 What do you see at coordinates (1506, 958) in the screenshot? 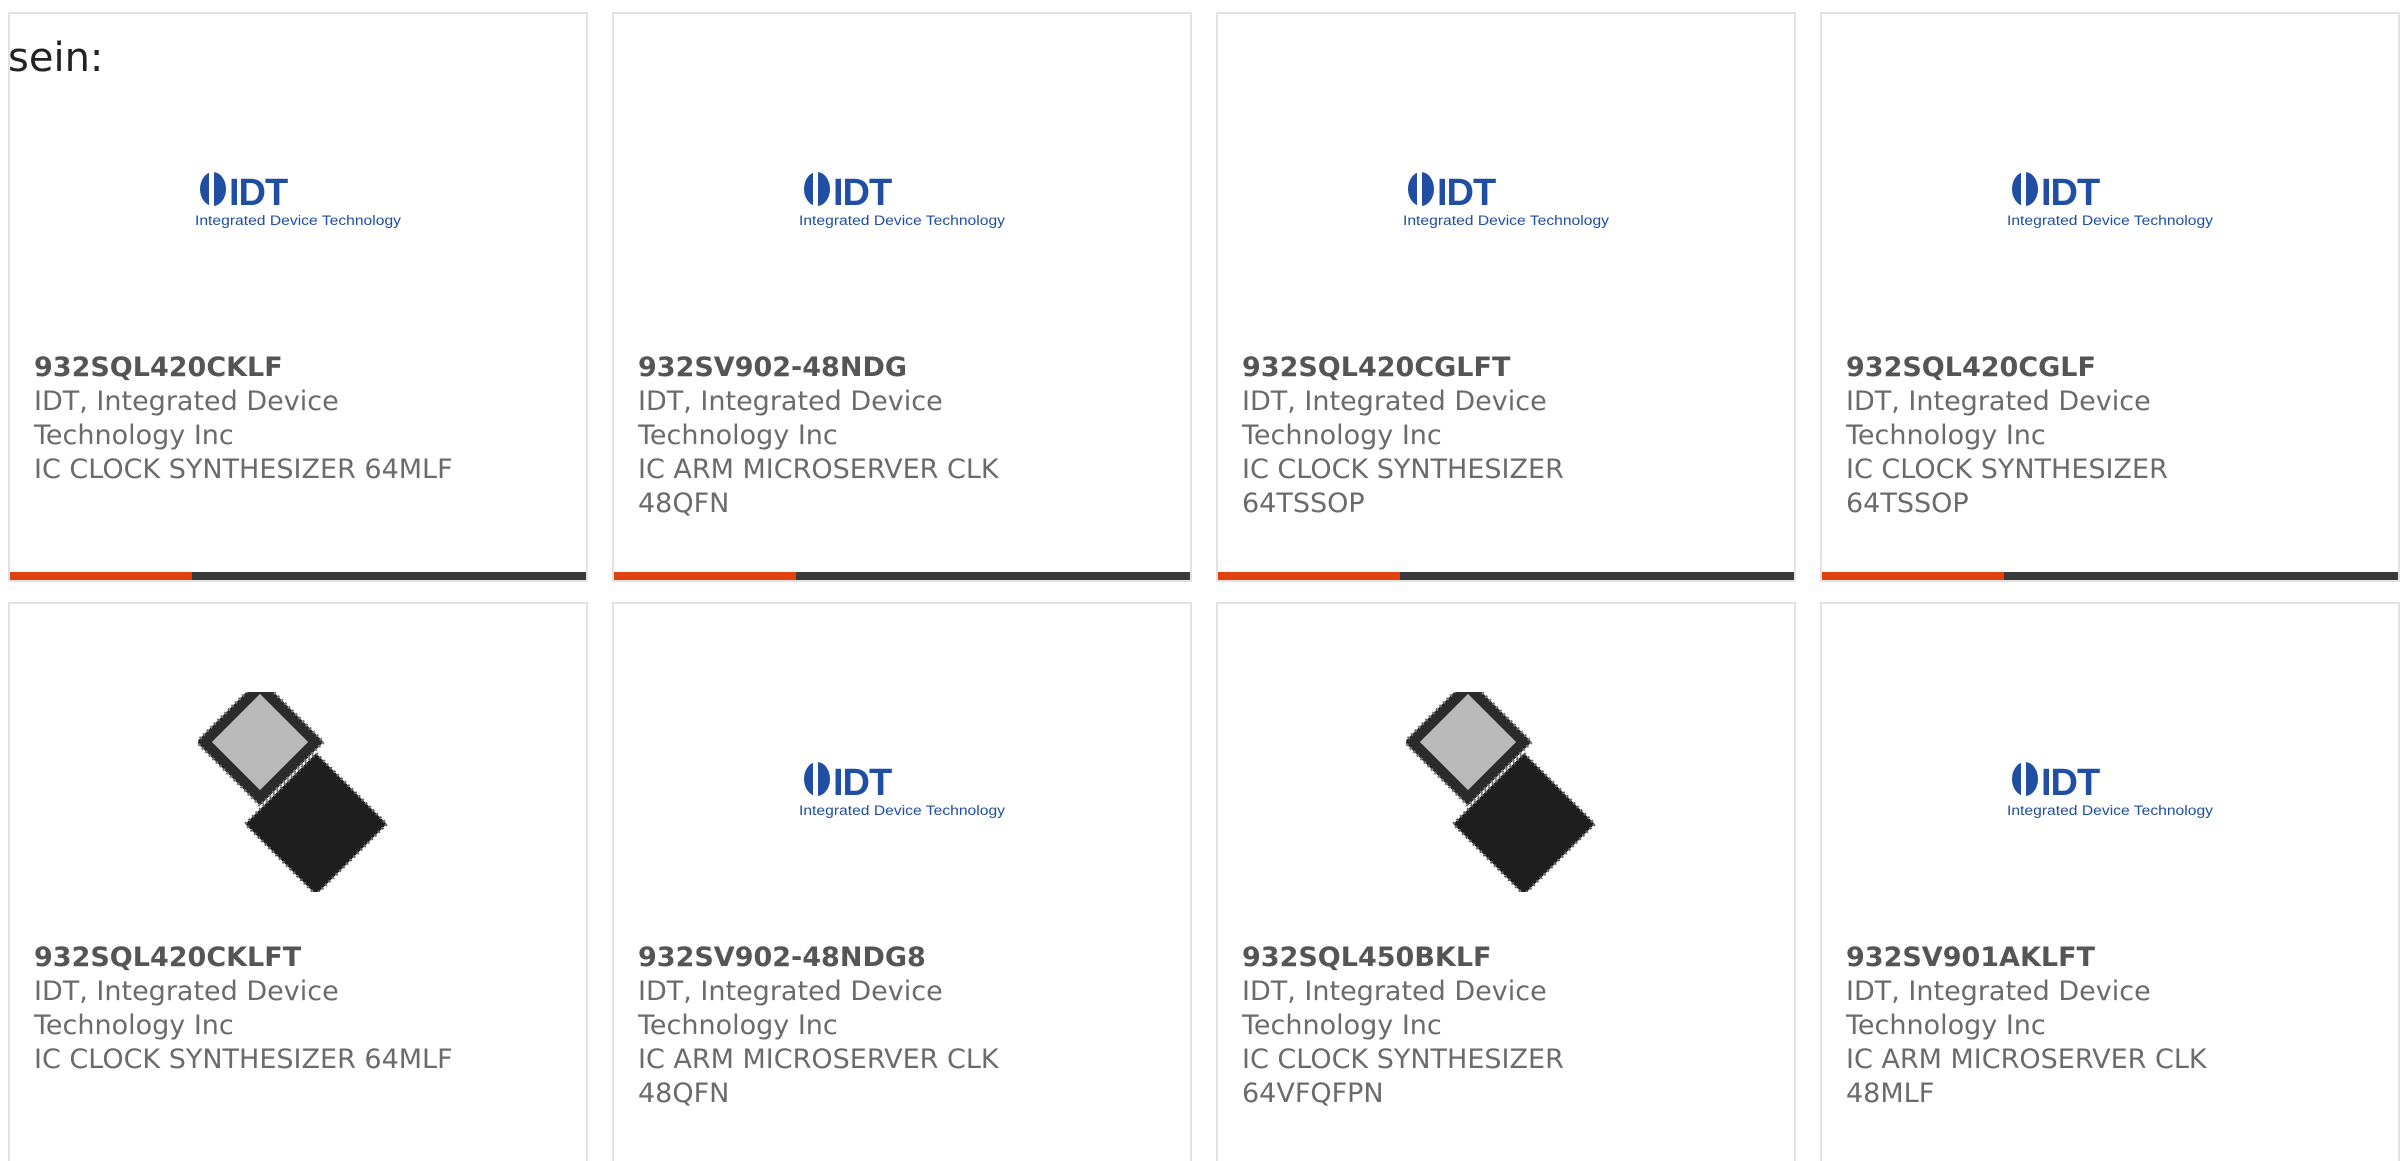
I see `part-number-link: 932SQL450BKLF` at bounding box center [1506, 958].